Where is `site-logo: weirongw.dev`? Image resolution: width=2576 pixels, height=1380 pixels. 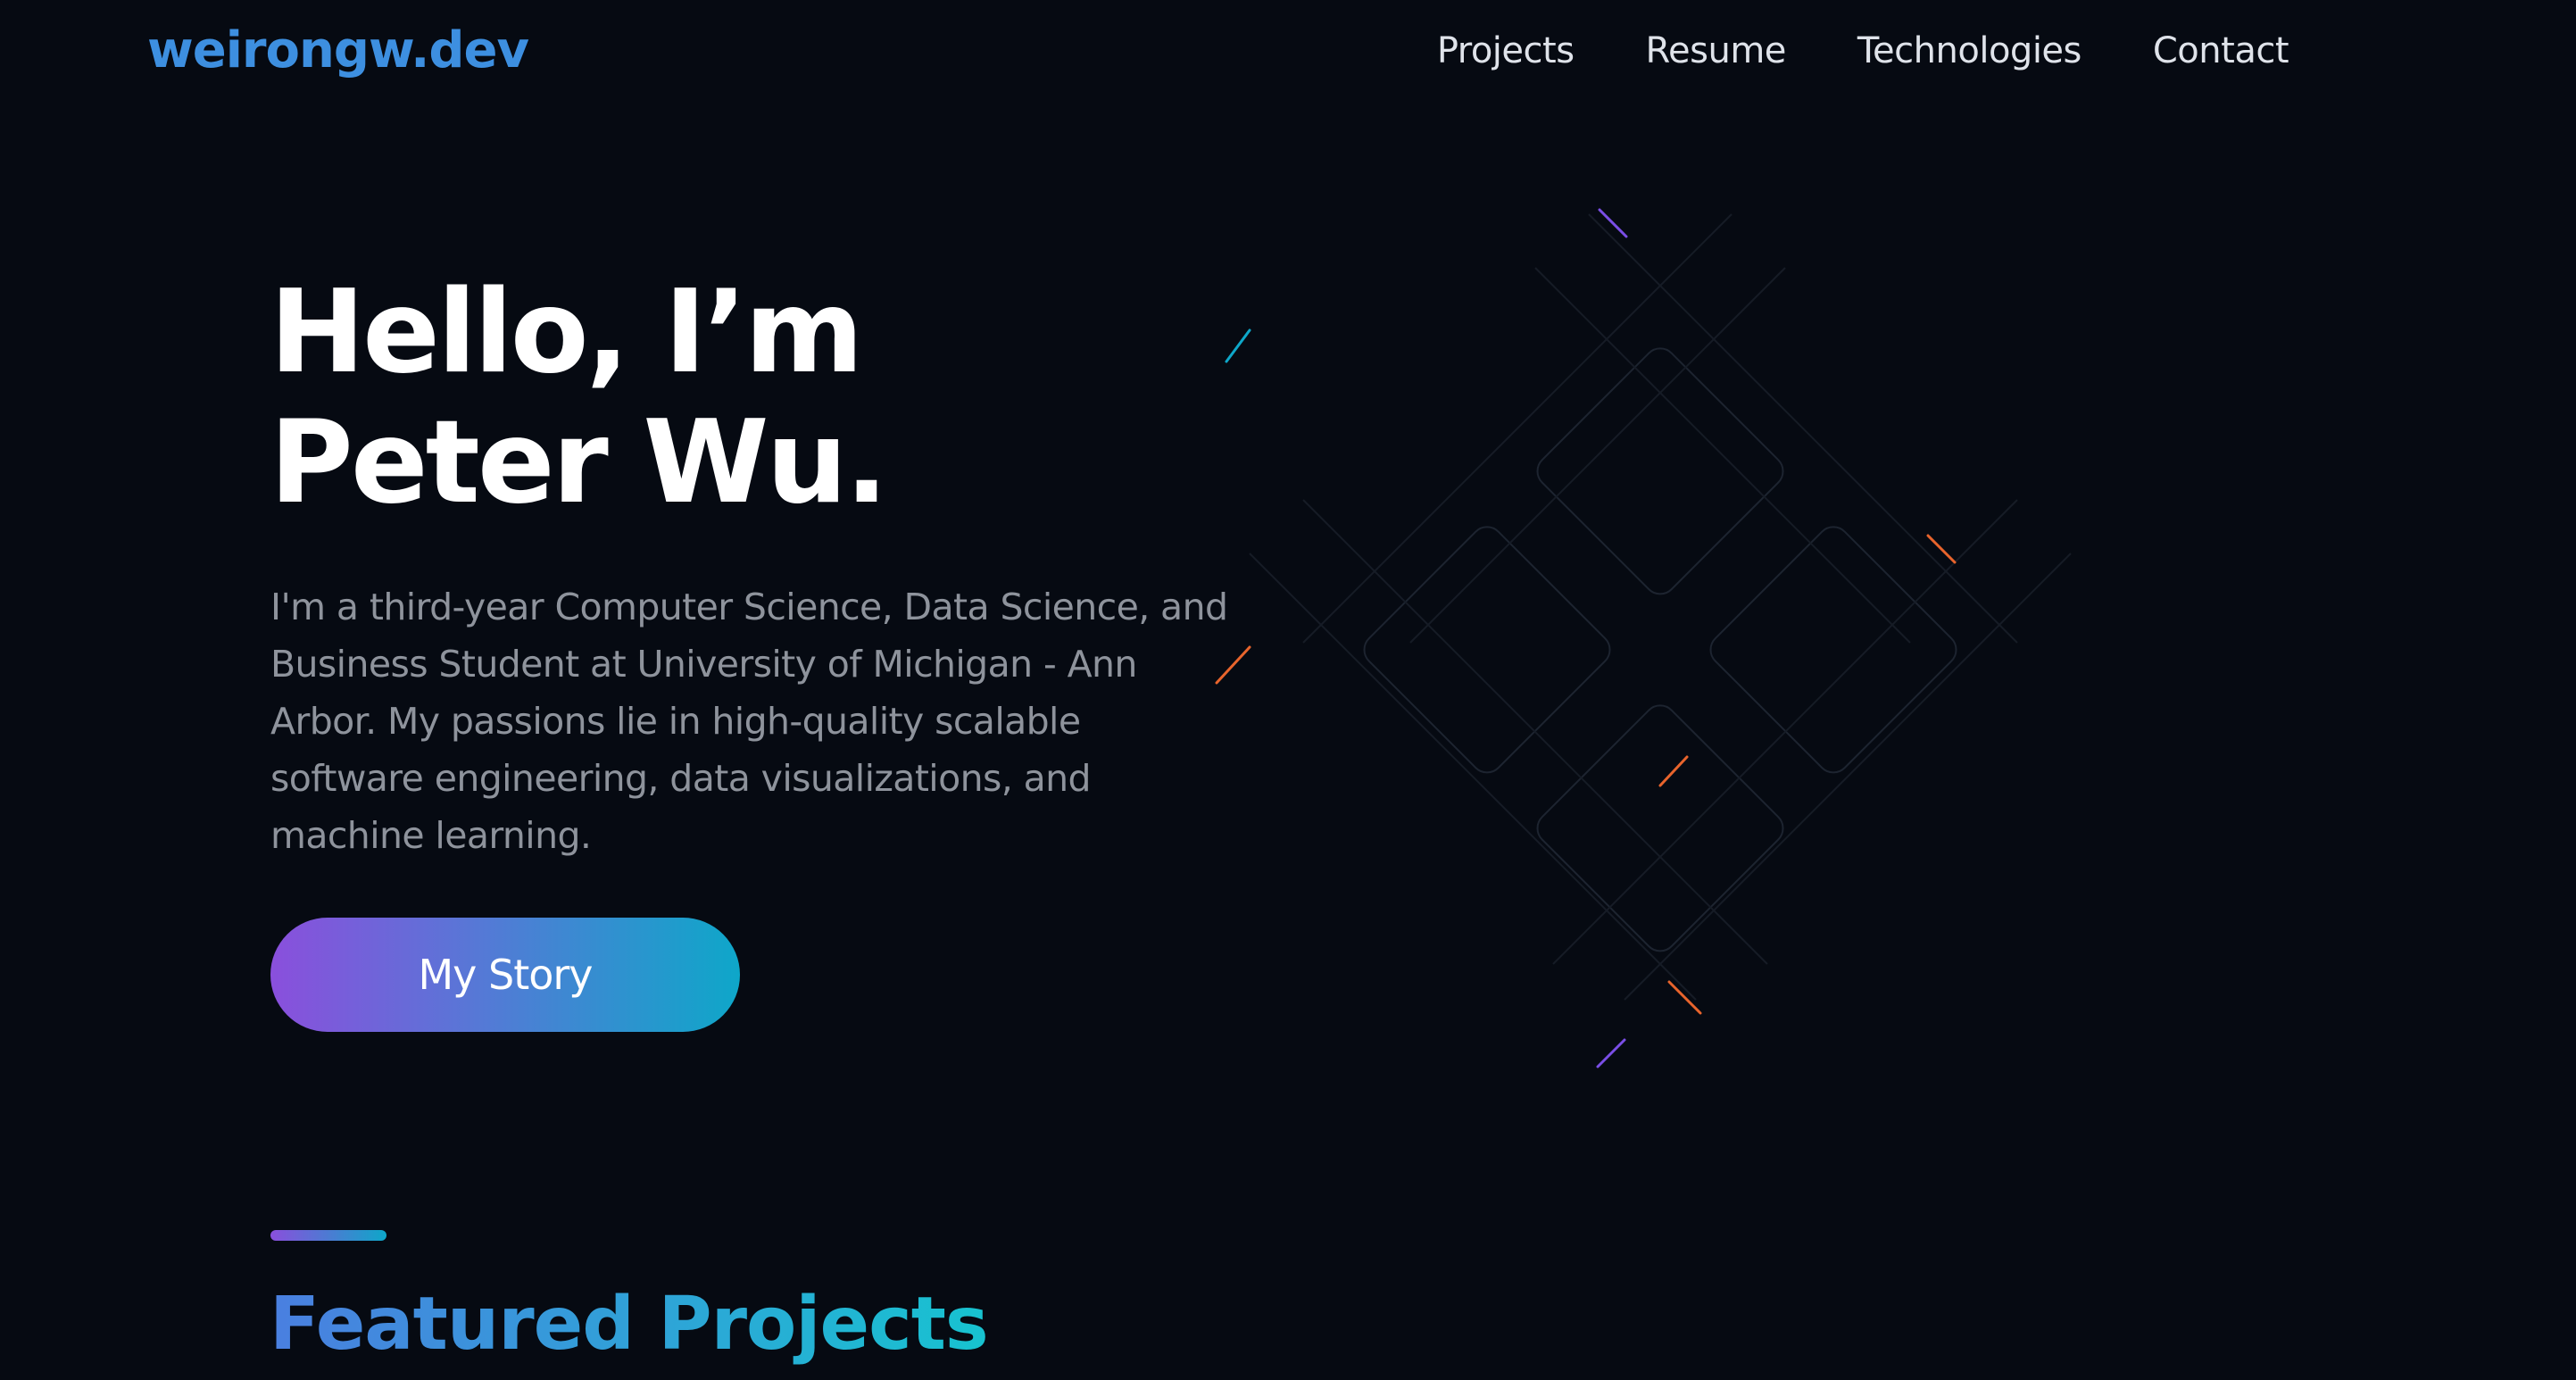
site-logo: weirongw.dev is located at coordinates (338, 50).